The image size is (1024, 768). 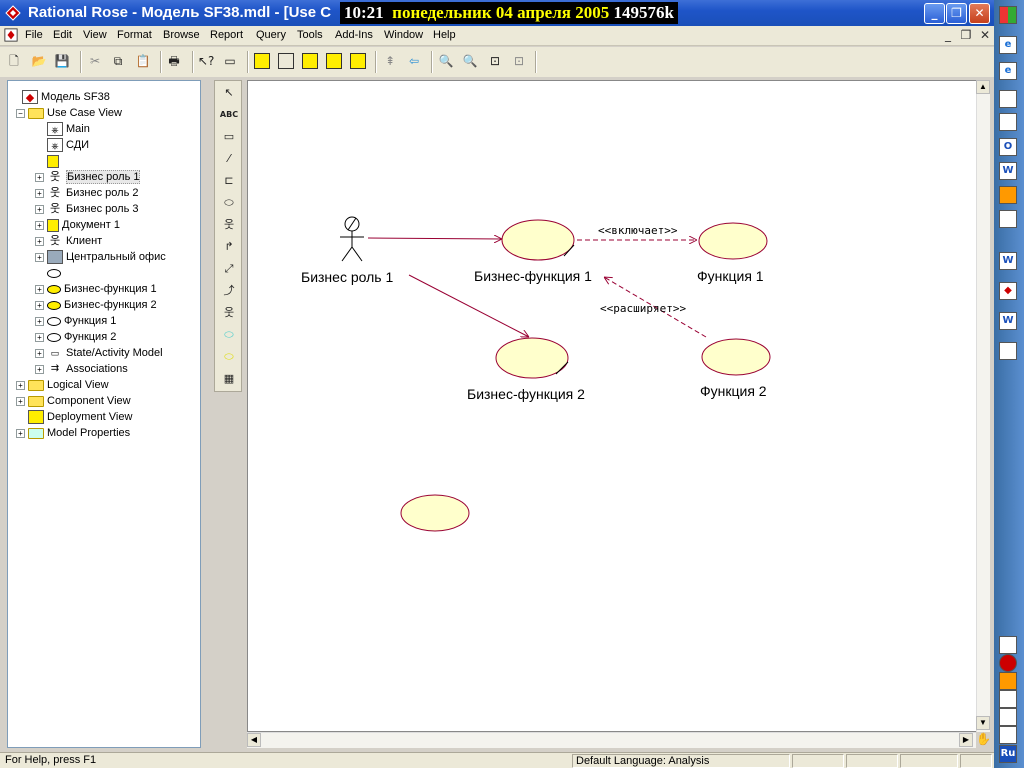 What do you see at coordinates (1008, 645) in the screenshot?
I see `floppy-icon` at bounding box center [1008, 645].